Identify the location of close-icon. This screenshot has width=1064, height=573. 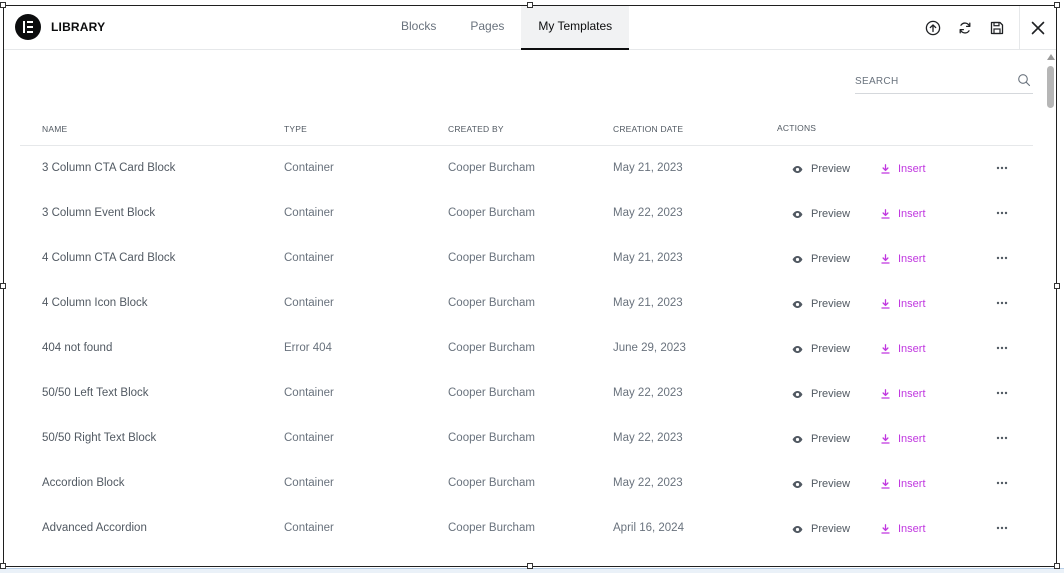
(1038, 28).